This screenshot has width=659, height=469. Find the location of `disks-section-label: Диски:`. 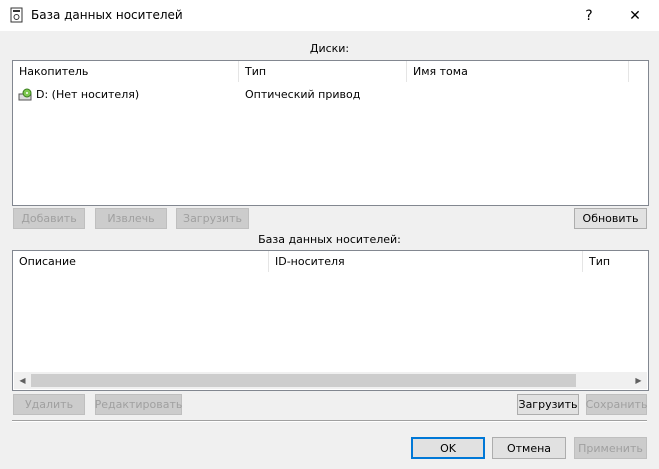

disks-section-label: Диски: is located at coordinates (329, 48).